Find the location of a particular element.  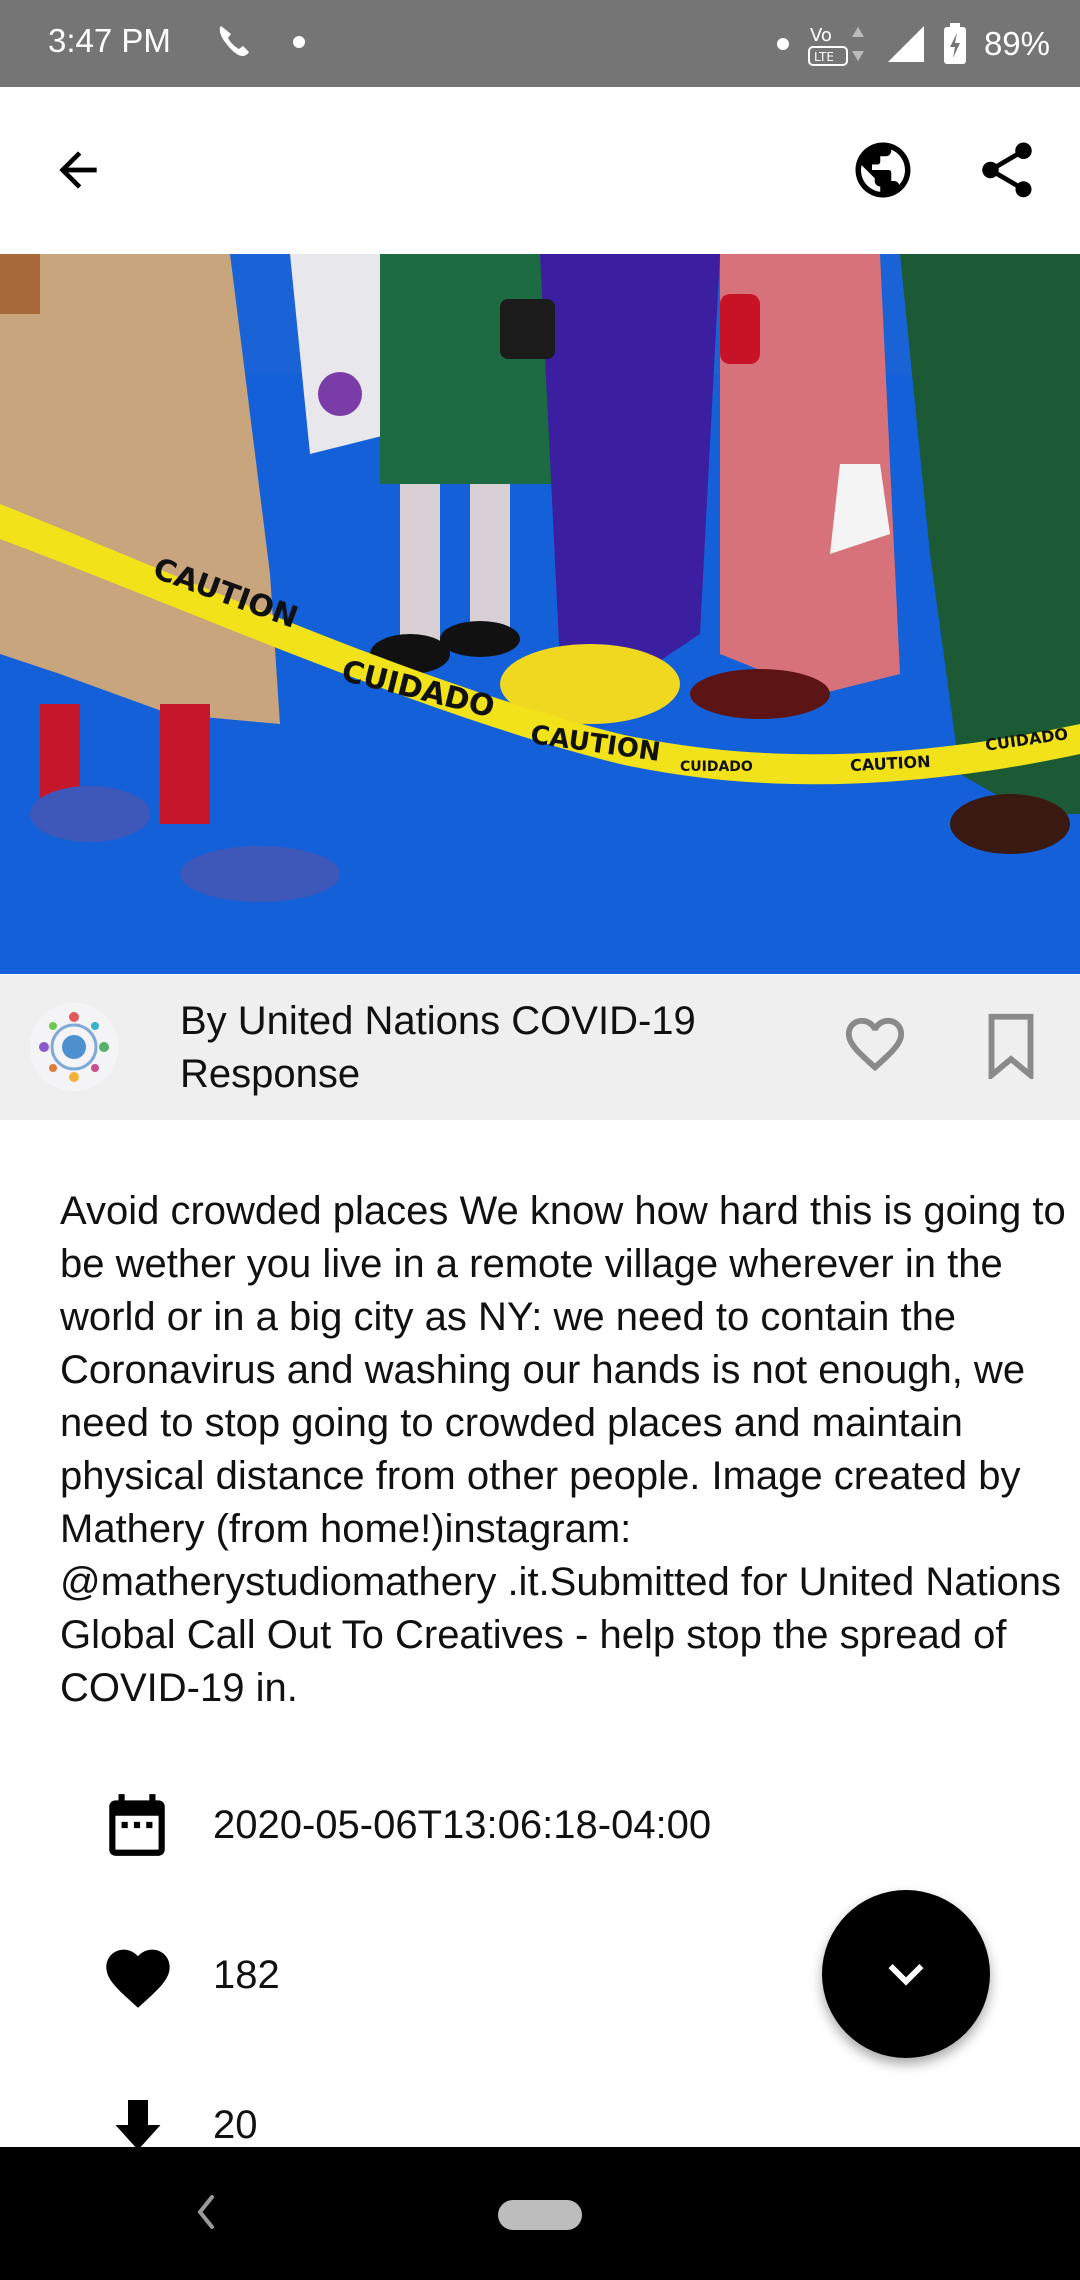

status-time: 3:47 PM is located at coordinates (109, 40).